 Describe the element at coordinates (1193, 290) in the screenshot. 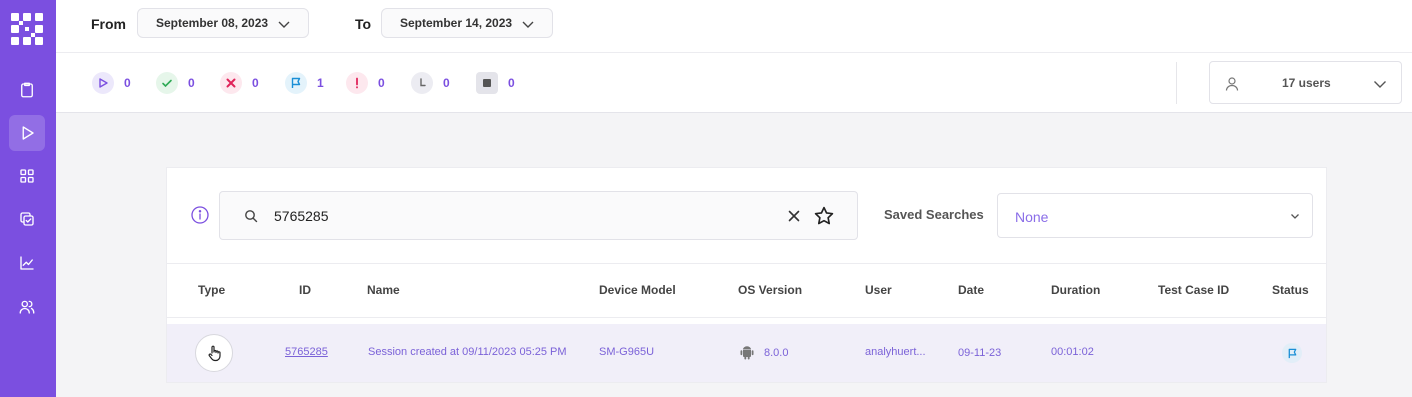

I see `column-header: Test Case ID` at that location.